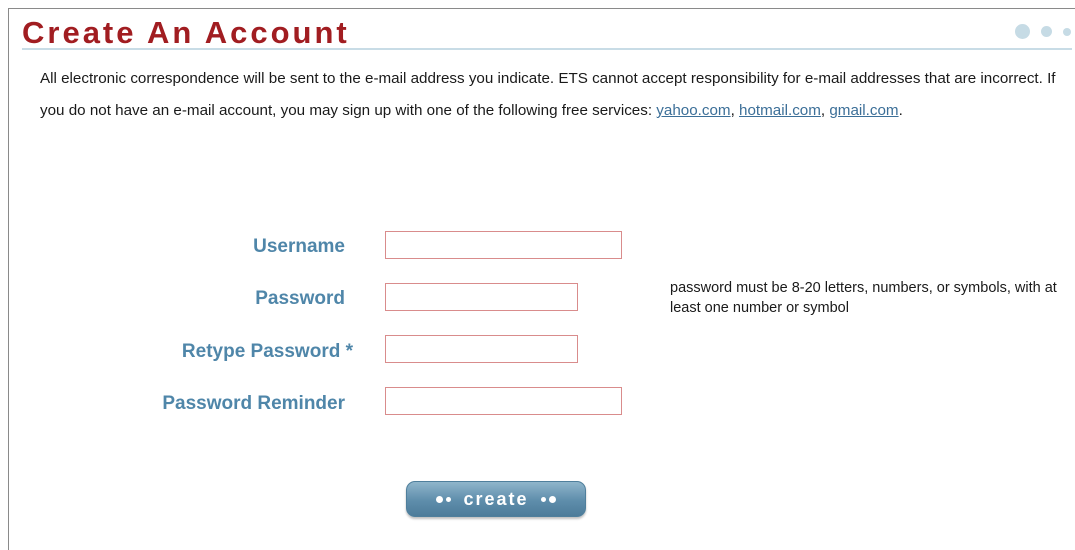 The width and height of the screenshot is (1075, 550). What do you see at coordinates (186, 32) in the screenshot?
I see `page-title: Create An Account` at bounding box center [186, 32].